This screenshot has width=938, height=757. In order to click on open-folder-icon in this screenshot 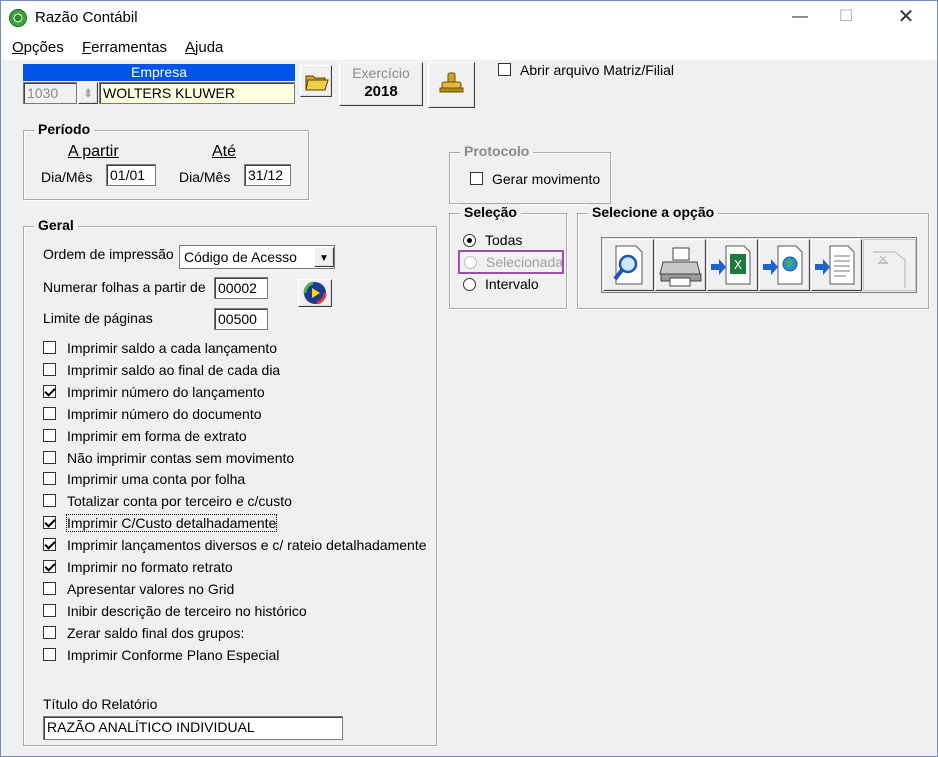, I will do `click(317, 83)`.